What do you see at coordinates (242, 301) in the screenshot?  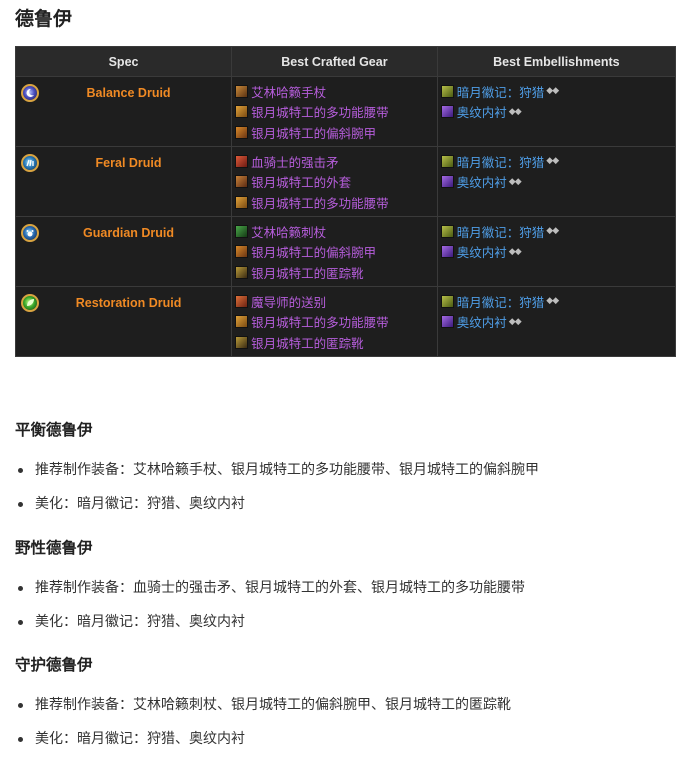 I see `offhand-icon` at bounding box center [242, 301].